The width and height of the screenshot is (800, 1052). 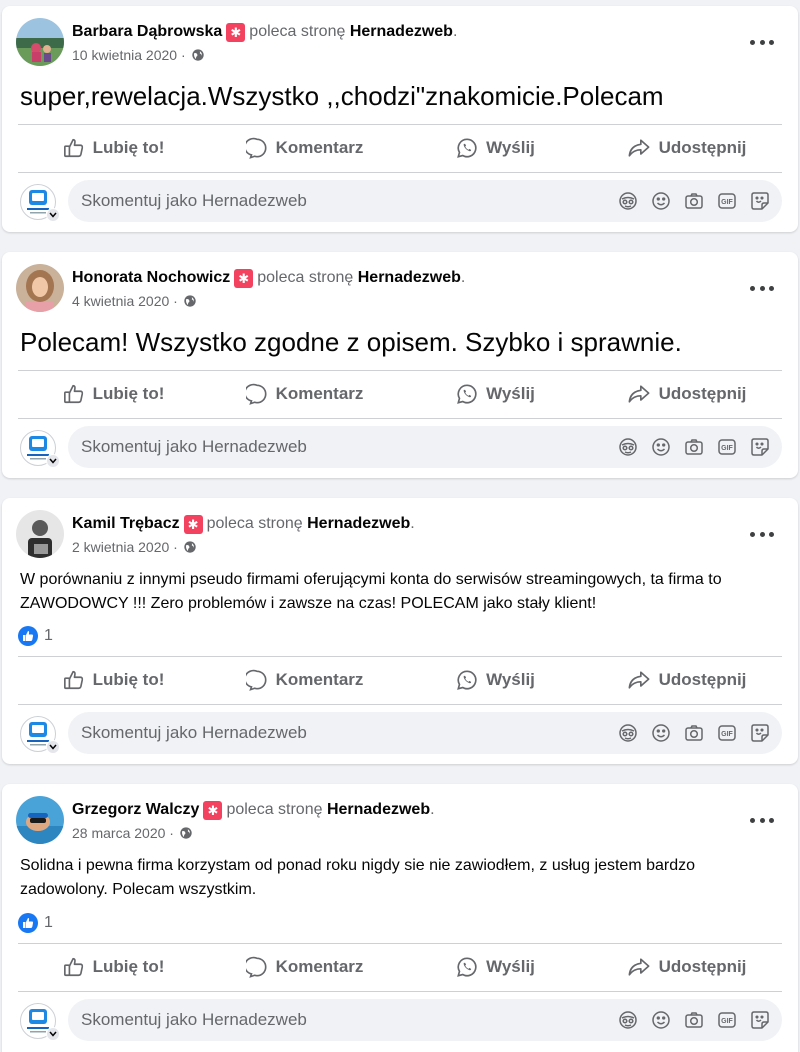 What do you see at coordinates (236, 32) in the screenshot?
I see `recommend-icon: ✱` at bounding box center [236, 32].